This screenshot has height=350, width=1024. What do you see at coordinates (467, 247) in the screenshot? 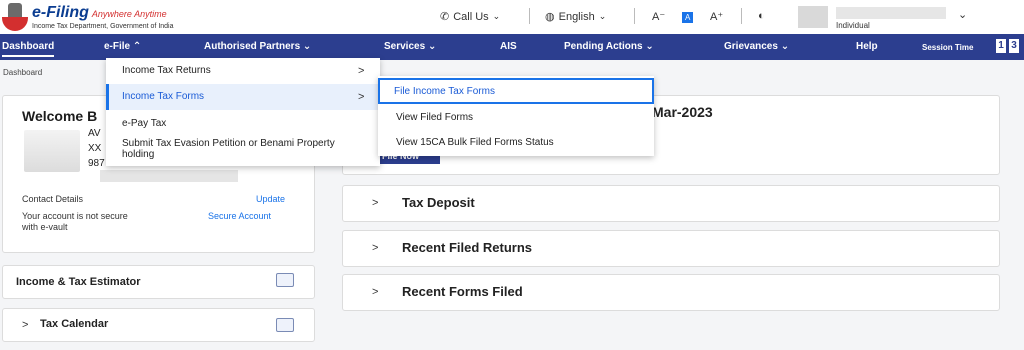
I see `recent-filed-returns-title: Recent Filed Returns` at bounding box center [467, 247].